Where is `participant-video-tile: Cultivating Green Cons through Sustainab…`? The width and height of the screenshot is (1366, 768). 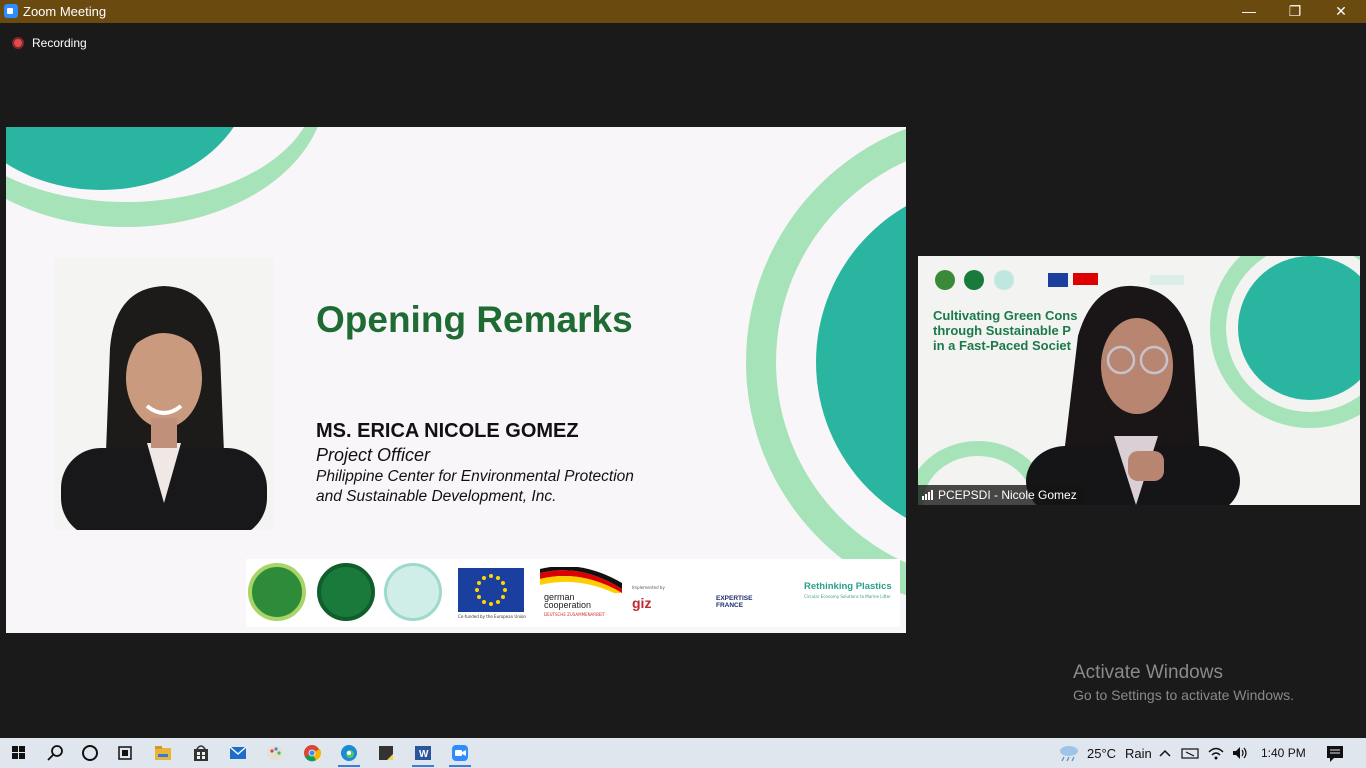
participant-video-tile: Cultivating Green Cons through Sustainab… is located at coordinates (1139, 380).